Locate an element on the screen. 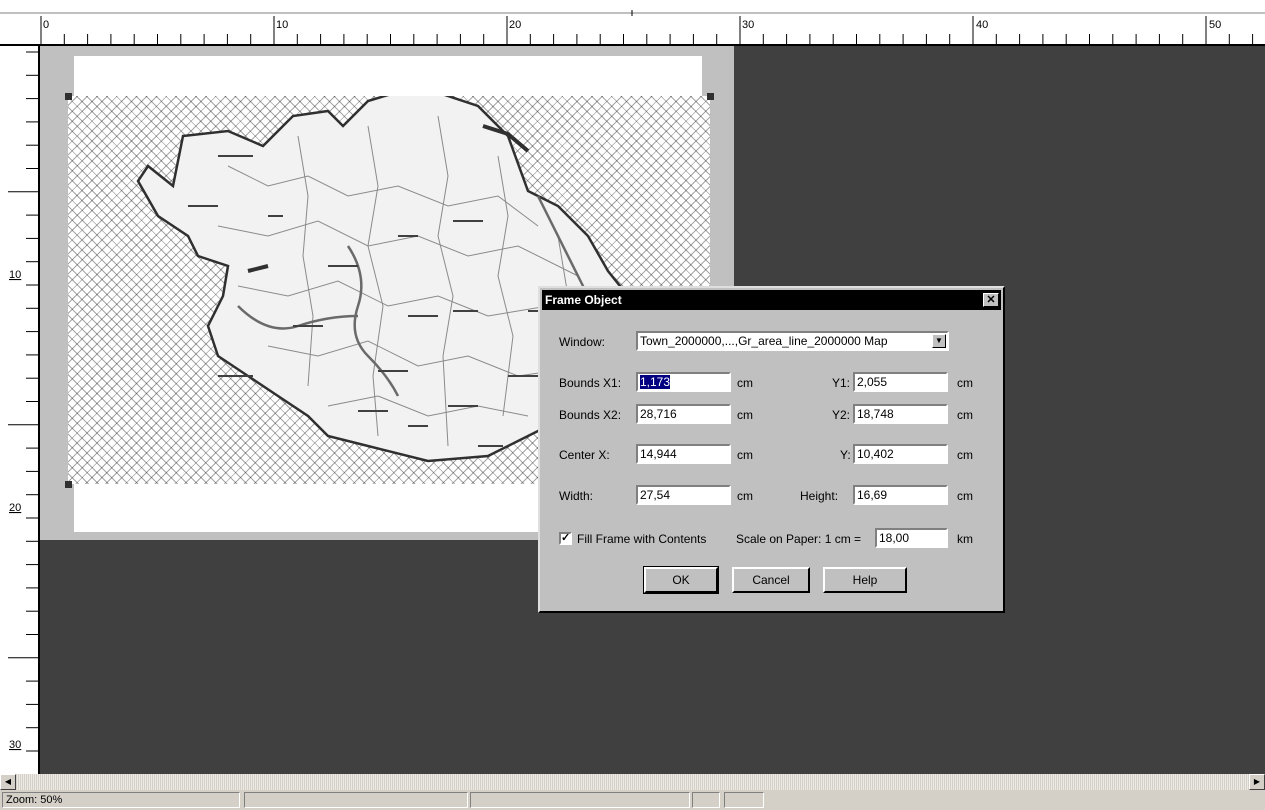 The width and height of the screenshot is (1265, 810). close-icon: ✕ is located at coordinates (991, 300).